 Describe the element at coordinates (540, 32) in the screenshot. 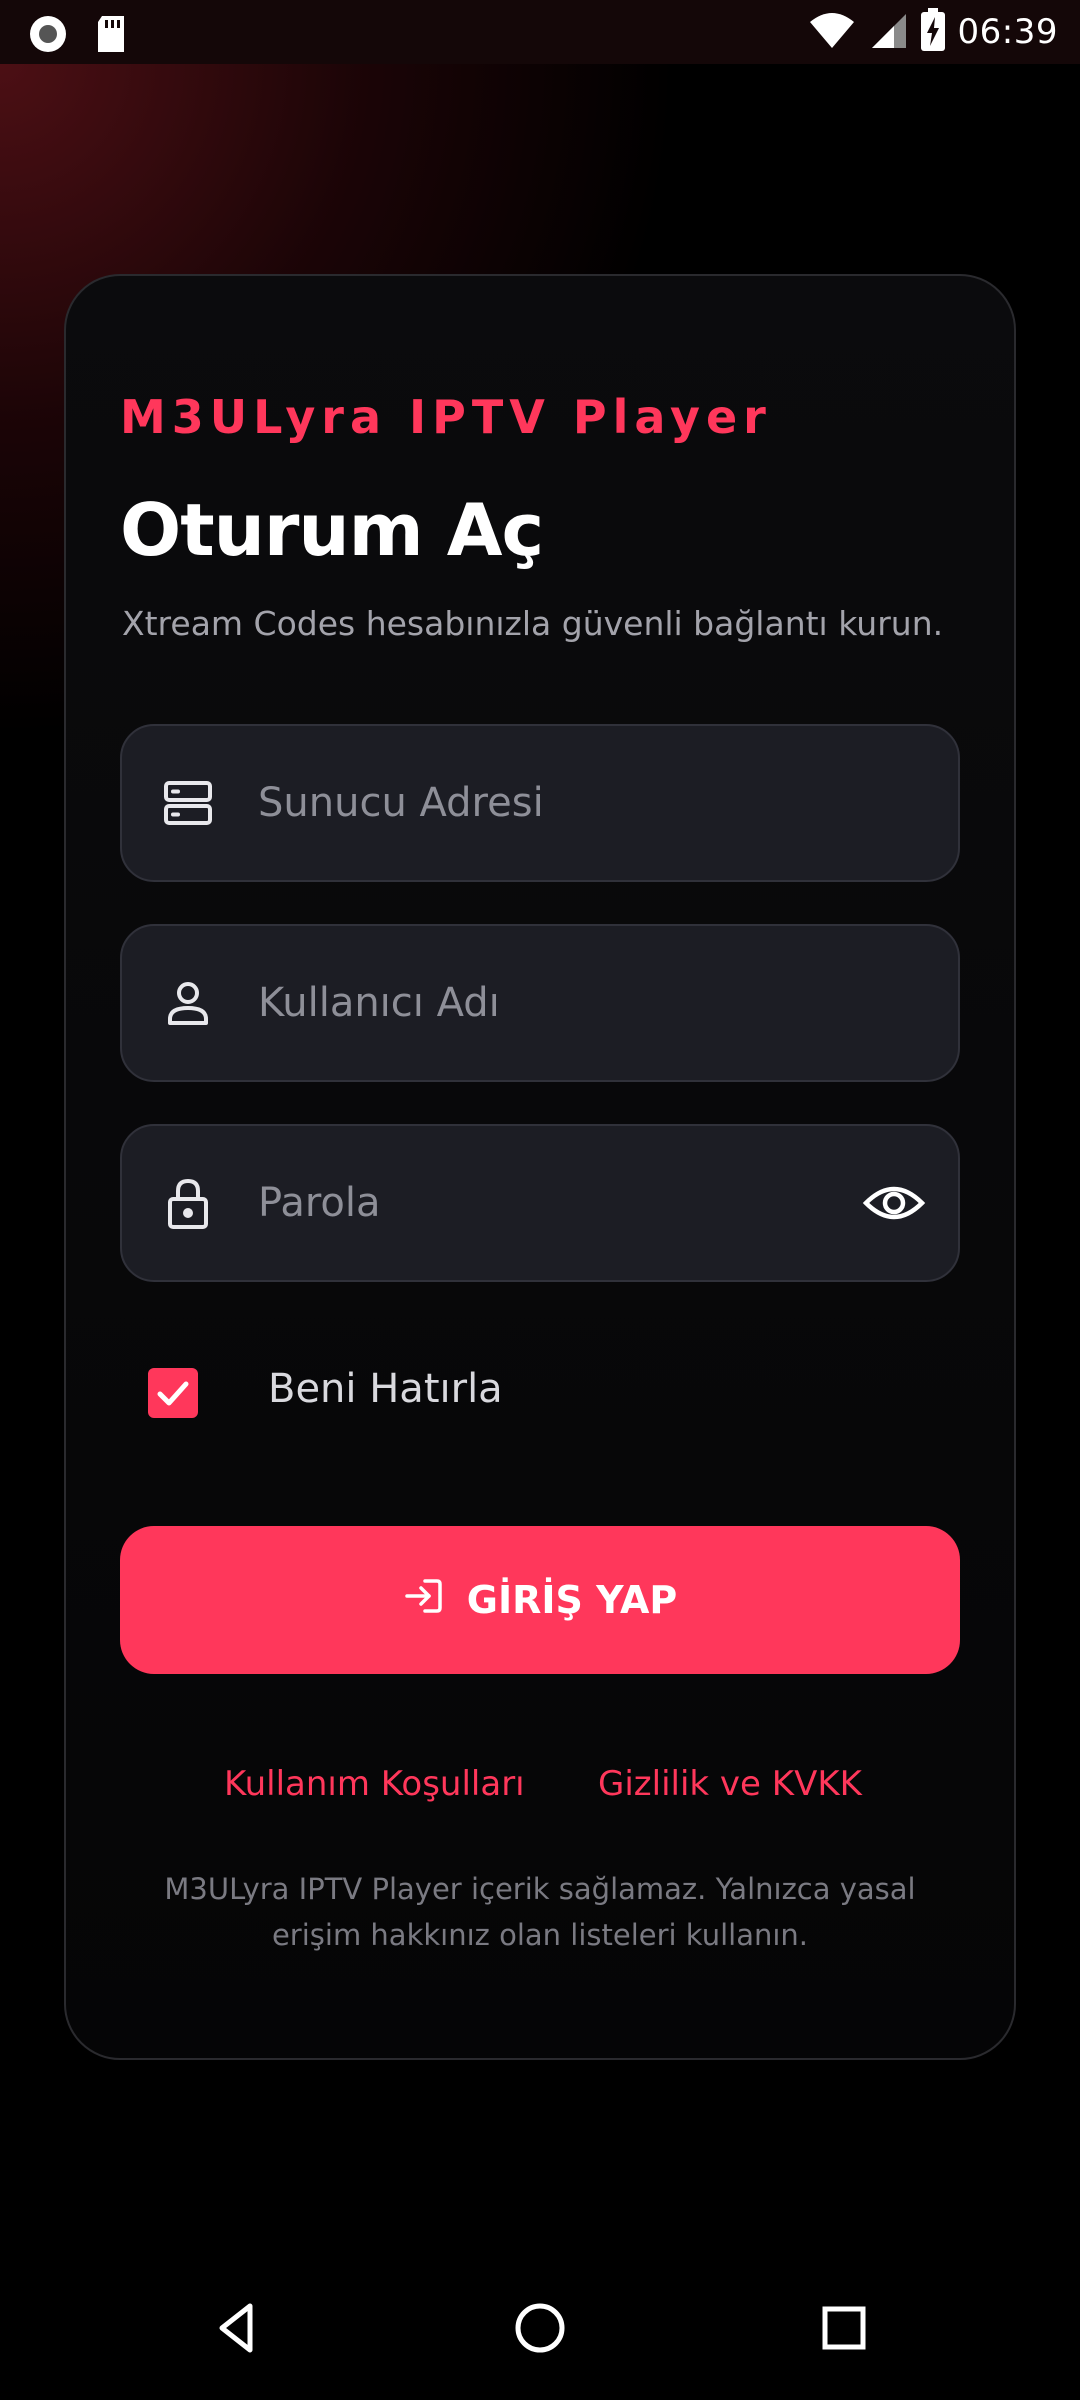

I see `status-bar: 06:39` at that location.